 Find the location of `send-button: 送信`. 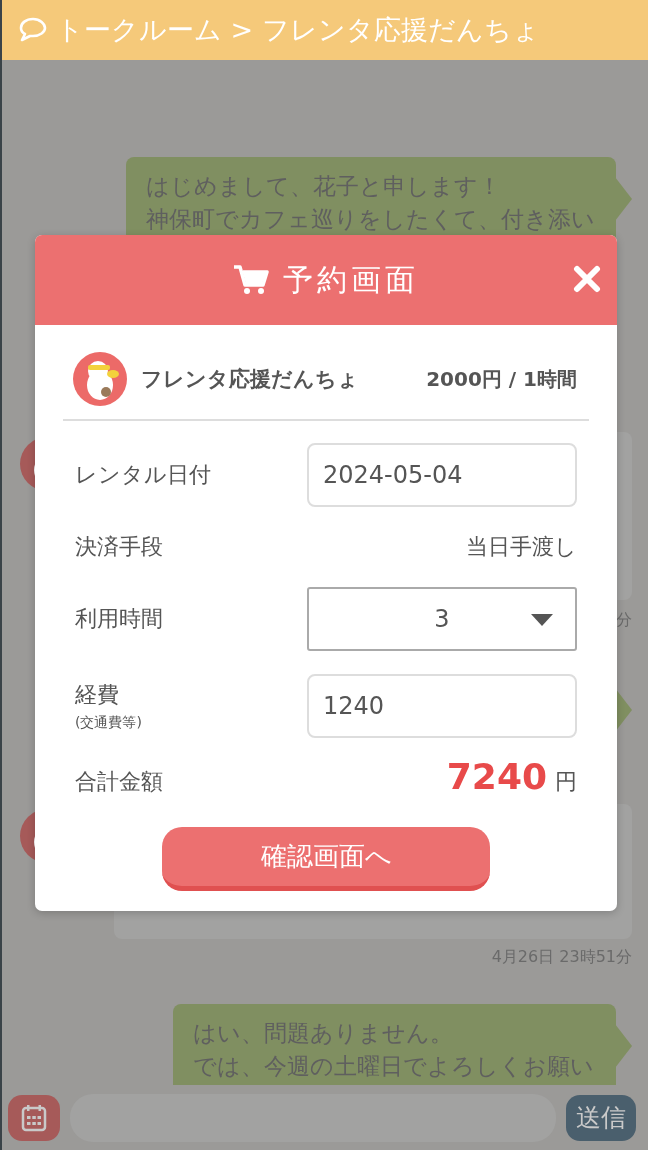

send-button: 送信 is located at coordinates (601, 1117).